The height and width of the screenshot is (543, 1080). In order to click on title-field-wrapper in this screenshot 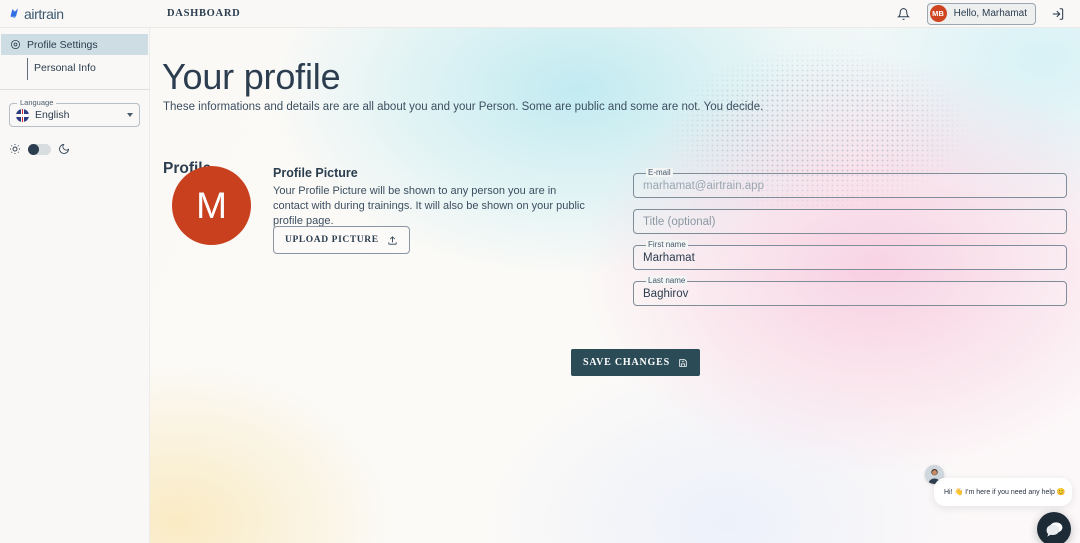, I will do `click(850, 221)`.